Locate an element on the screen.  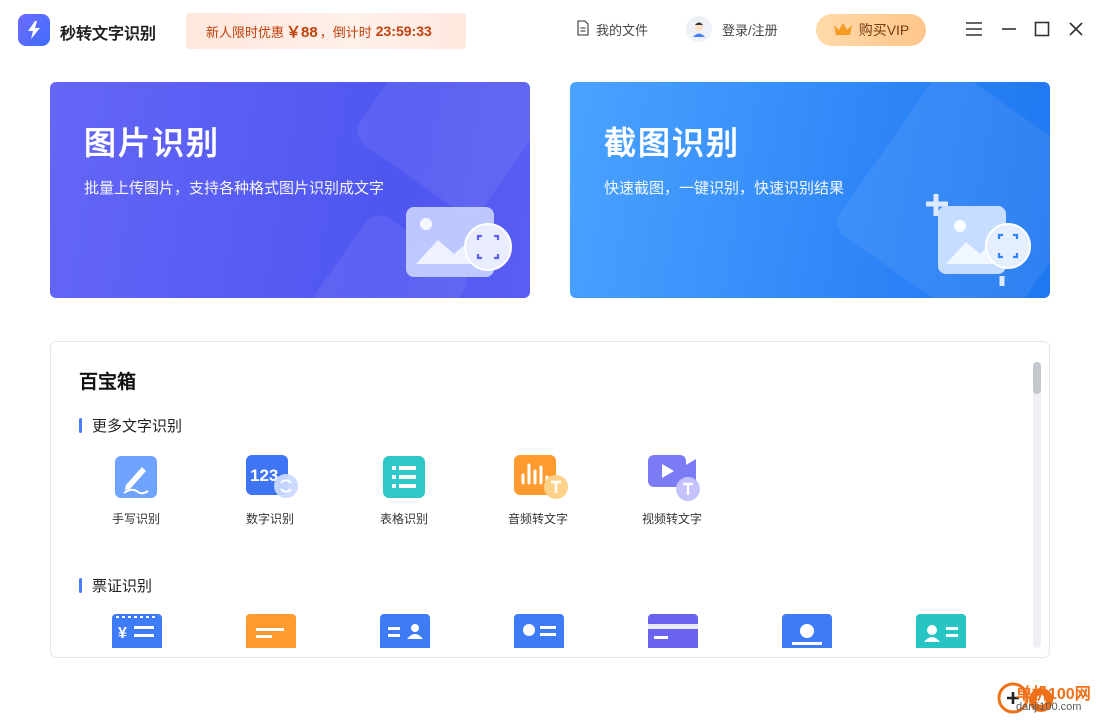
id-card-back-icon is located at coordinates (539, 638).